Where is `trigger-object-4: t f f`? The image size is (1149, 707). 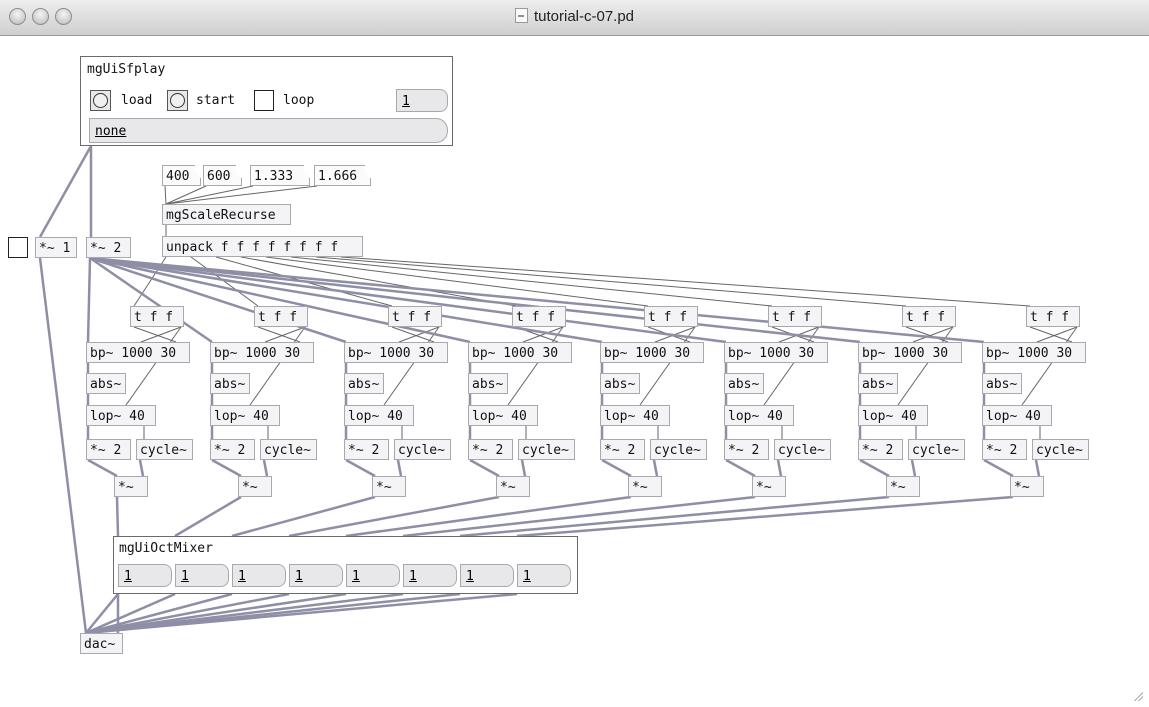
trigger-object-4: t f f is located at coordinates (539, 316).